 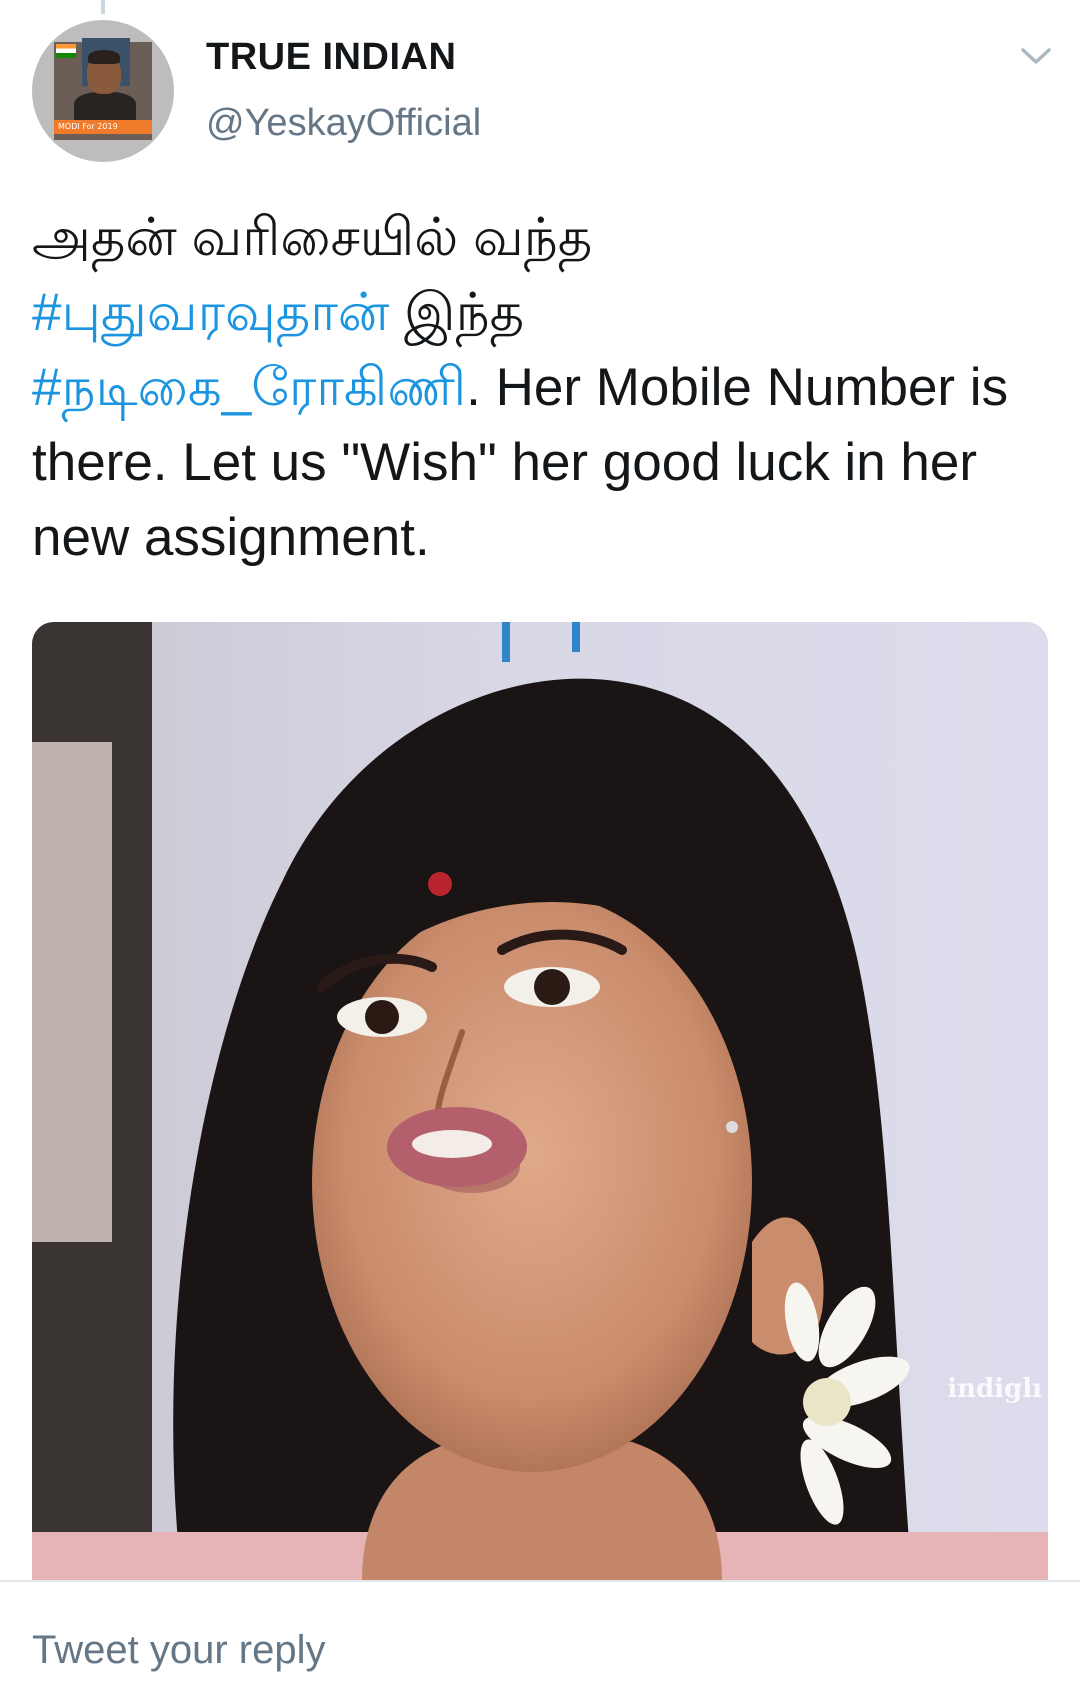 What do you see at coordinates (1036, 56) in the screenshot?
I see `chevron-down-icon` at bounding box center [1036, 56].